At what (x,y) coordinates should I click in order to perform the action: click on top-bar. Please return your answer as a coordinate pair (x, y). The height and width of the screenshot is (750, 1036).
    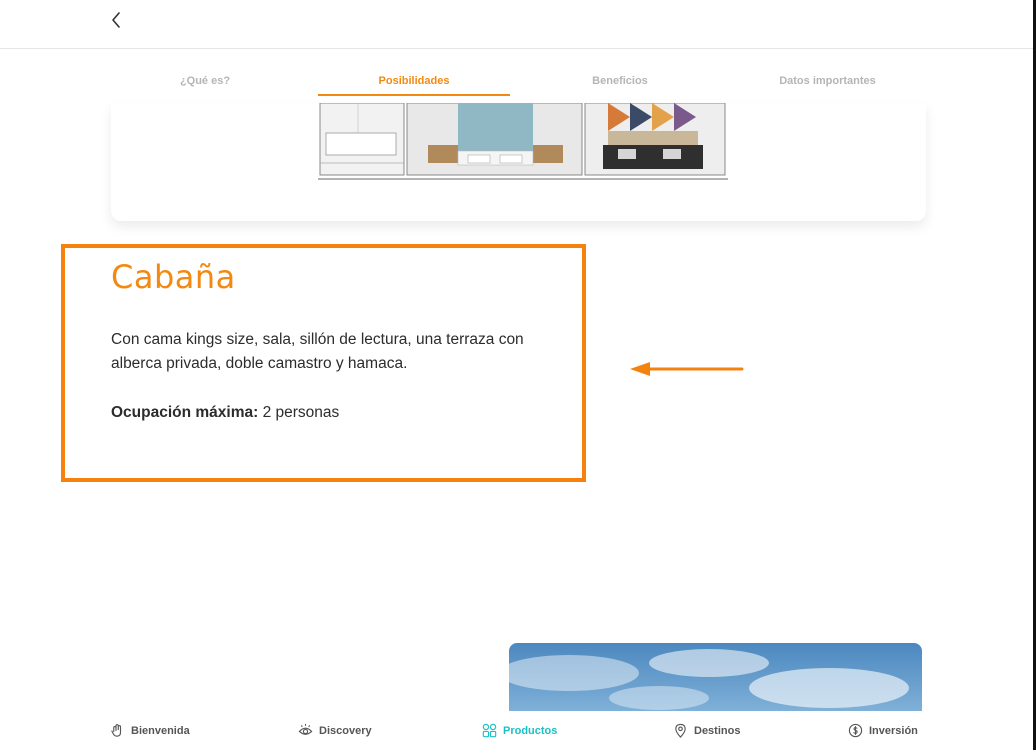
    Looking at the image, I should click on (516, 24).